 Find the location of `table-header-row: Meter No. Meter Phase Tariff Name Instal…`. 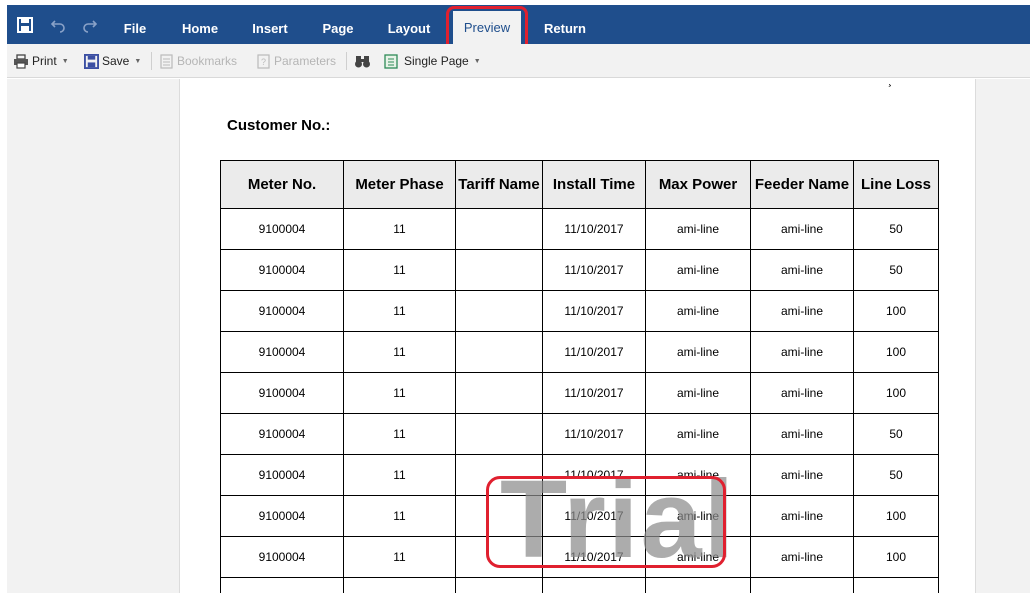

table-header-row: Meter No. Meter Phase Tariff Name Instal… is located at coordinates (579, 184).